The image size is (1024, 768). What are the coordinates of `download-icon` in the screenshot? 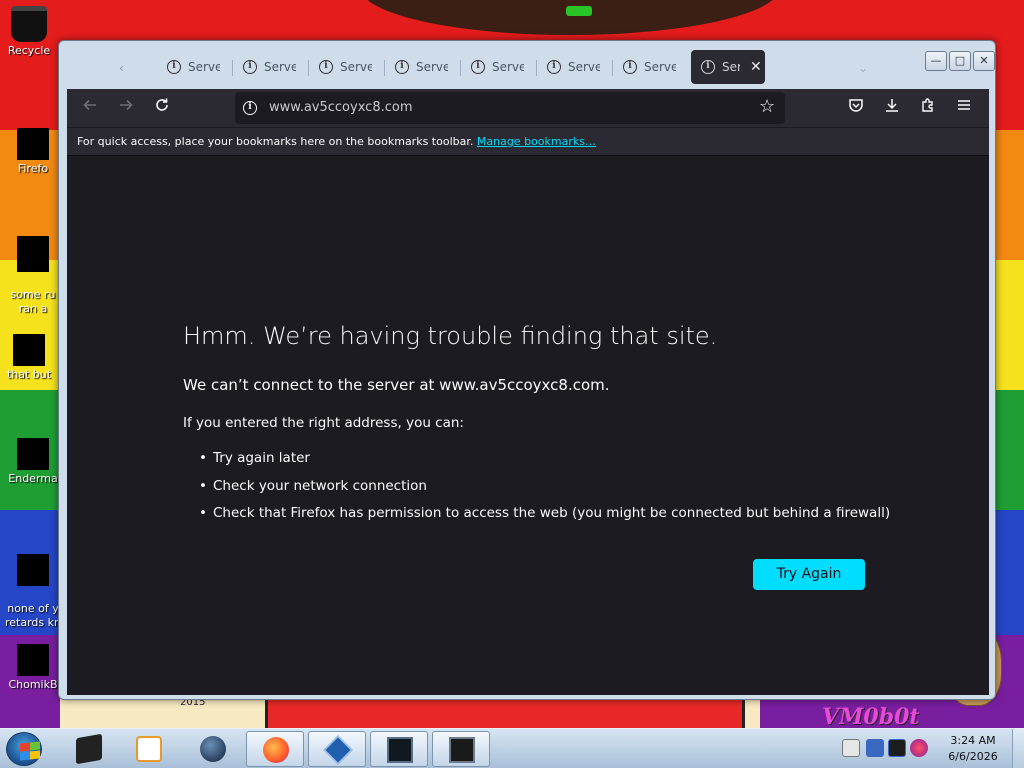 It's located at (892, 105).